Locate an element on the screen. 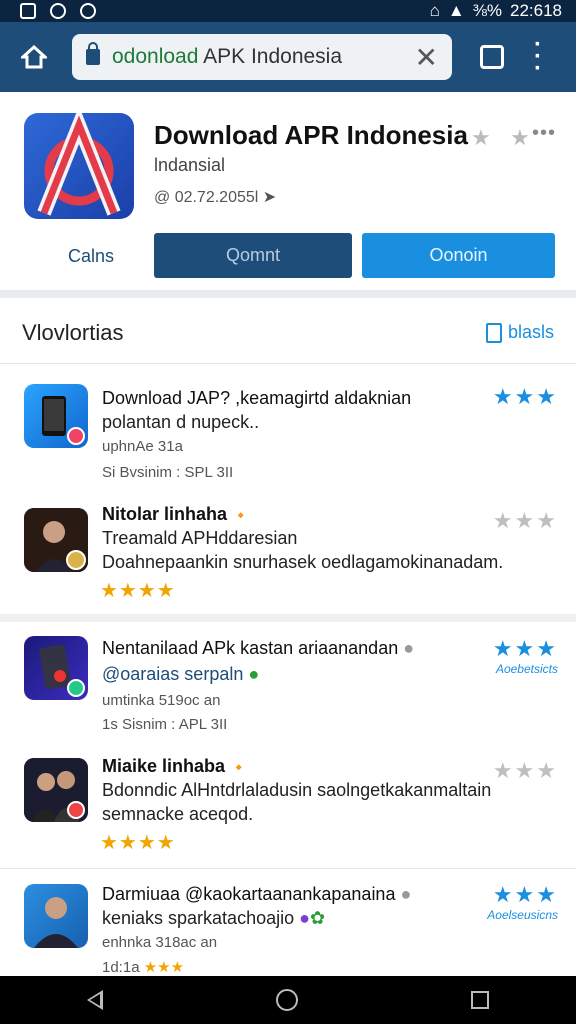  clear-url-icon: ✕ is located at coordinates (426, 57).